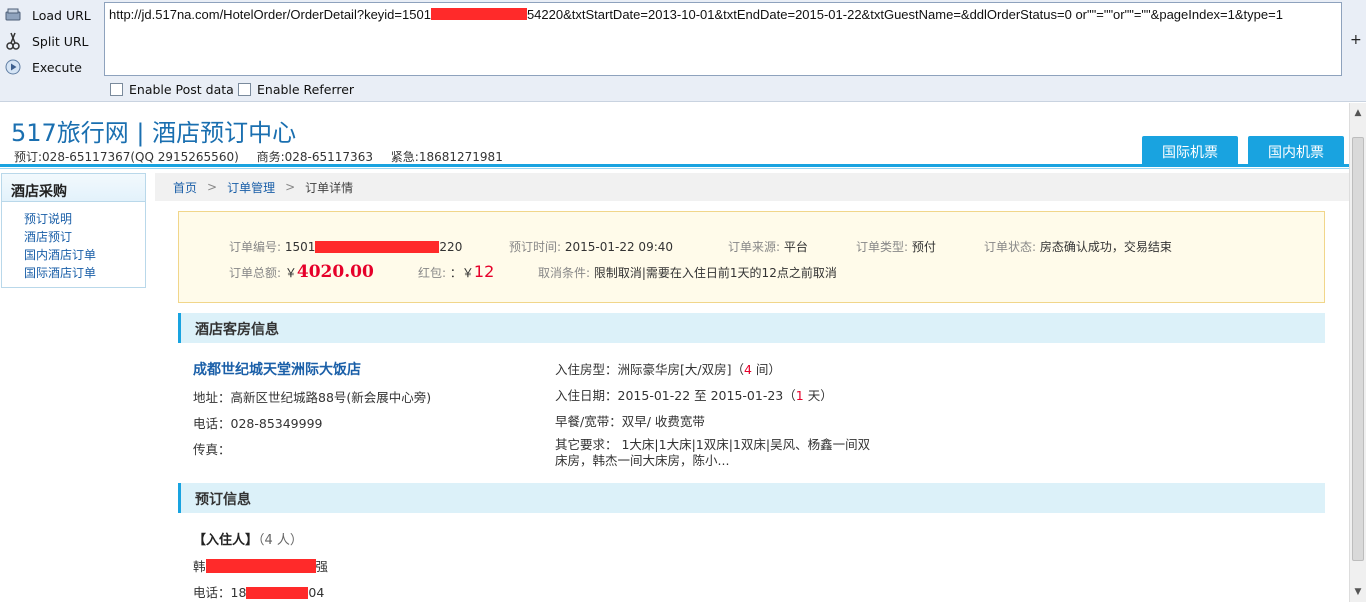  What do you see at coordinates (116, 89) in the screenshot?
I see `post-checkbox-box` at bounding box center [116, 89].